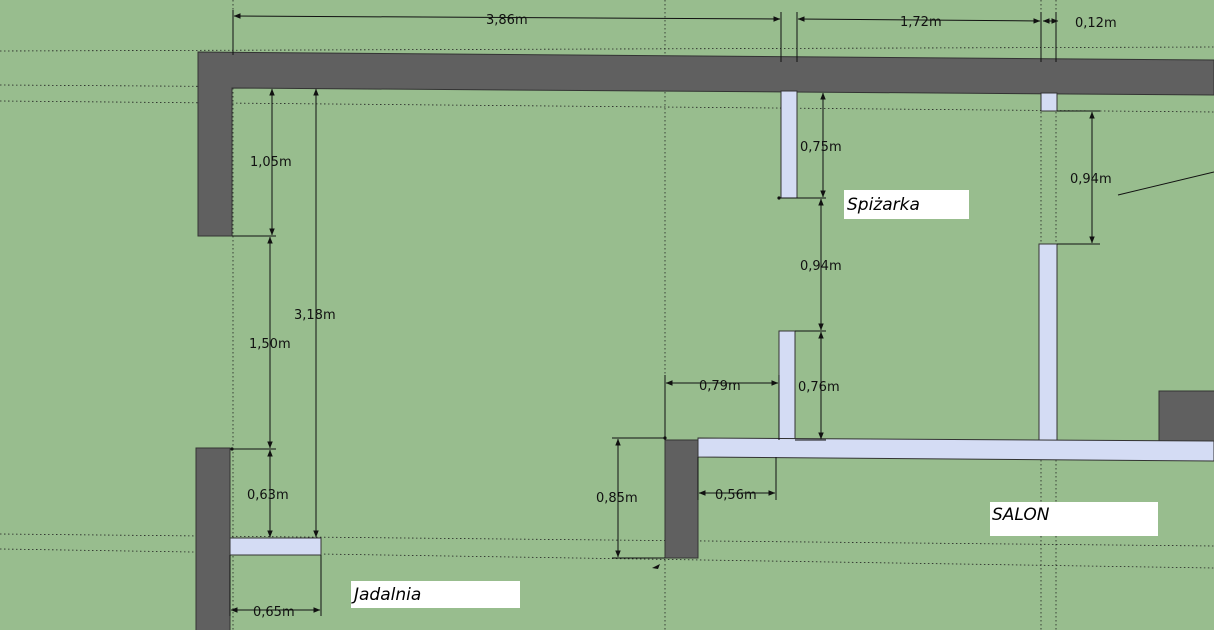 Image resolution: width=1214 pixels, height=630 pixels. What do you see at coordinates (821, 147) in the screenshot?
I see `dim-pantry-upper: 0,75m` at bounding box center [821, 147].